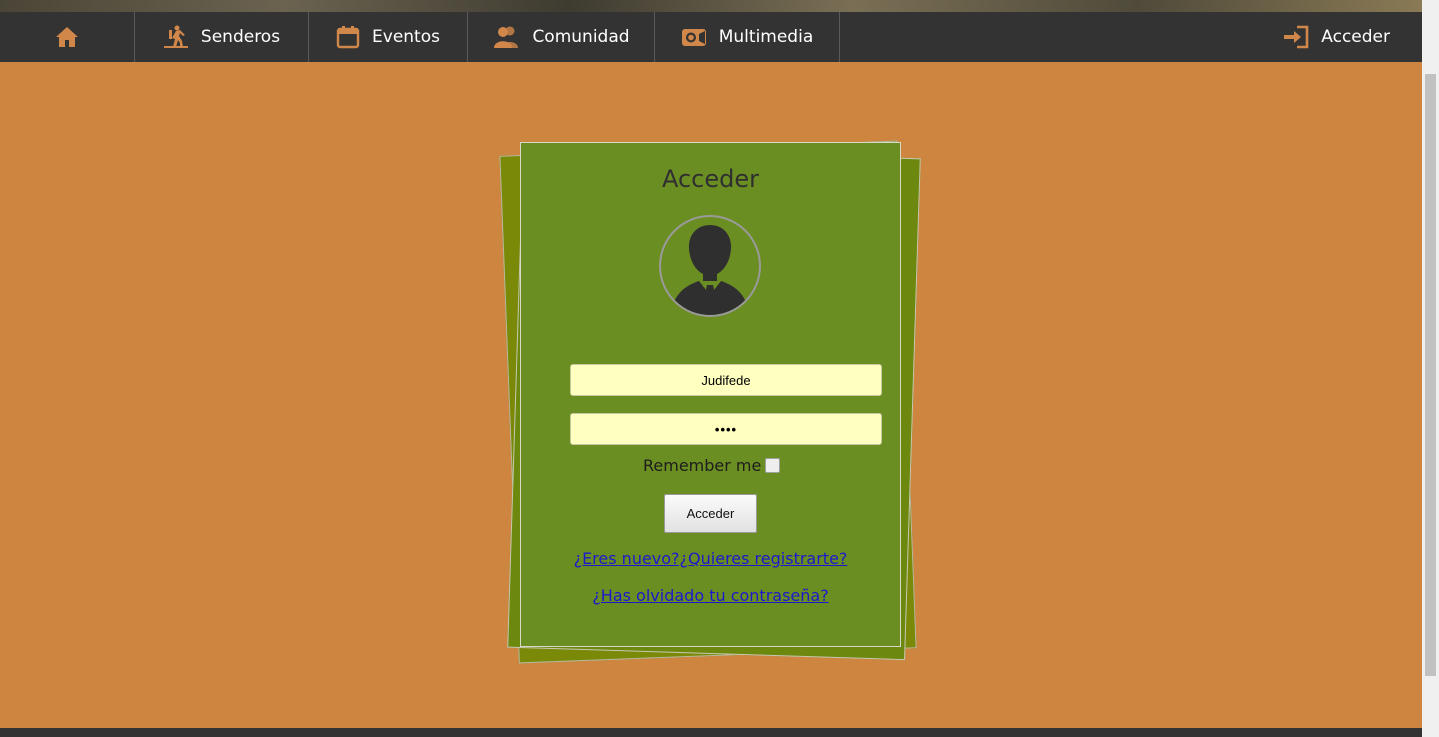 The height and width of the screenshot is (737, 1439). Describe the element at coordinates (726, 380) in the screenshot. I see `username-field` at that location.